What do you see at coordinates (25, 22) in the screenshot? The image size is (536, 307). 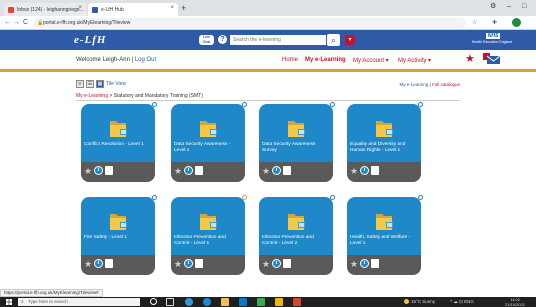 I see `reload-button: C` at bounding box center [25, 22].